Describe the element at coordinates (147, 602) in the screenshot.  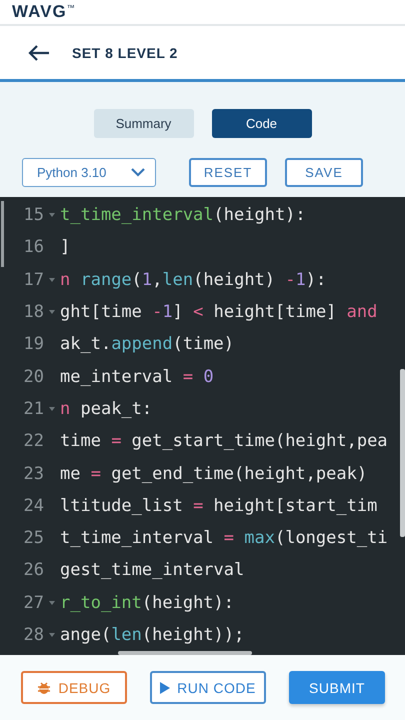
I see `code-line: r_to_int(height):` at that location.